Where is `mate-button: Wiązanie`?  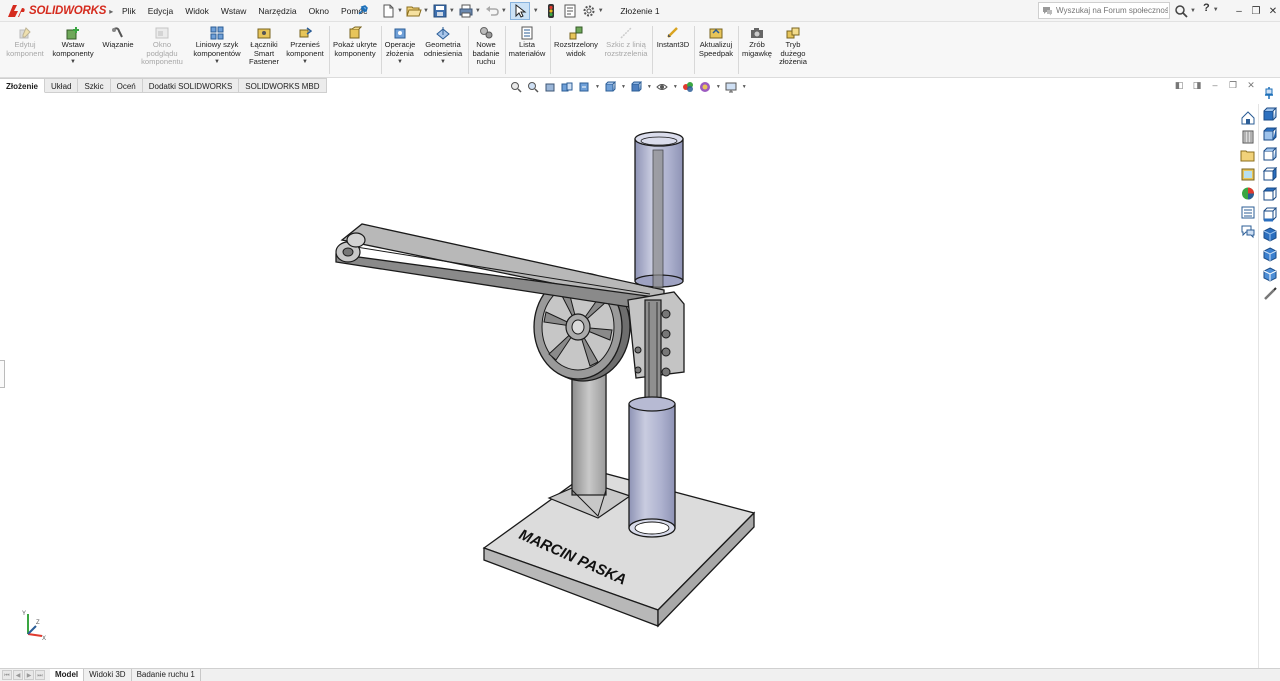 mate-button: Wiązanie is located at coordinates (118, 38).